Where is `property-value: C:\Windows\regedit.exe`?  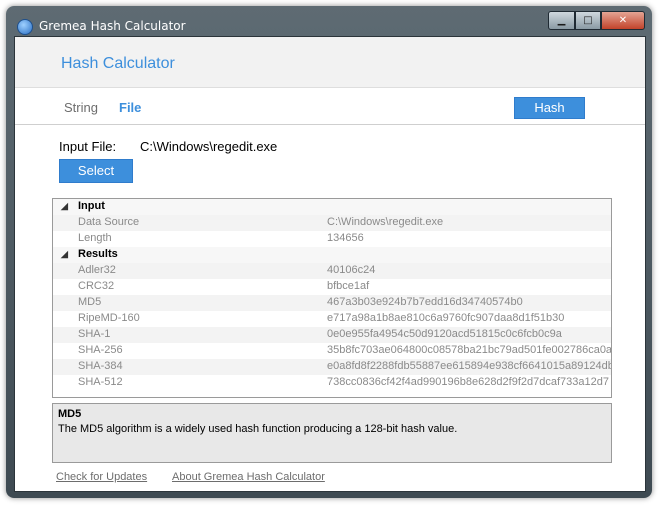 property-value: C:\Windows\regedit.exe is located at coordinates (385, 222).